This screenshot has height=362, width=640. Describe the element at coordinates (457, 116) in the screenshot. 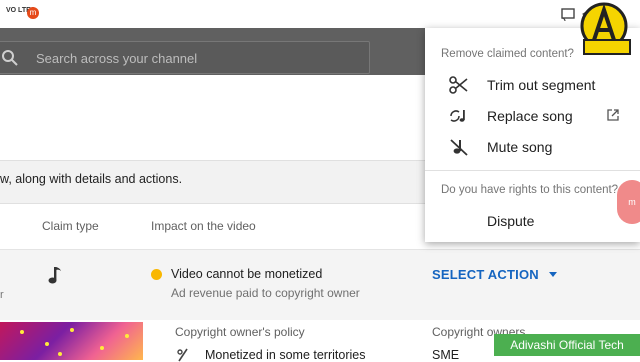

I see `replace-song-icon` at that location.